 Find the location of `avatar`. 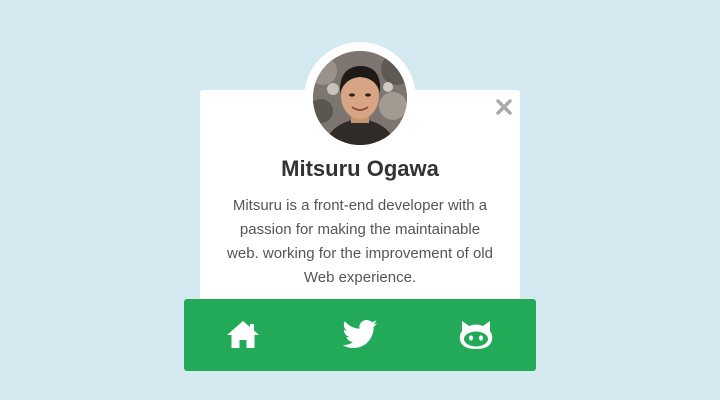

avatar is located at coordinates (360, 98).